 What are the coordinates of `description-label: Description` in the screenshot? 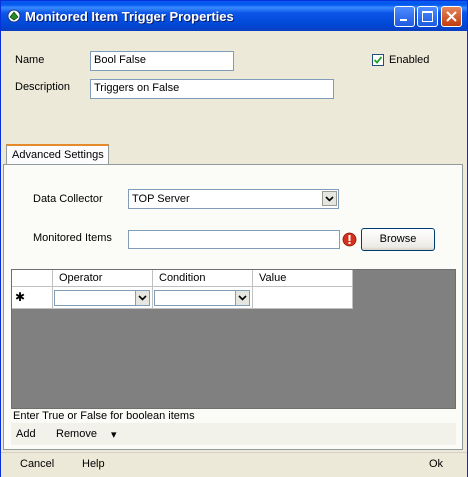 It's located at (43, 87).